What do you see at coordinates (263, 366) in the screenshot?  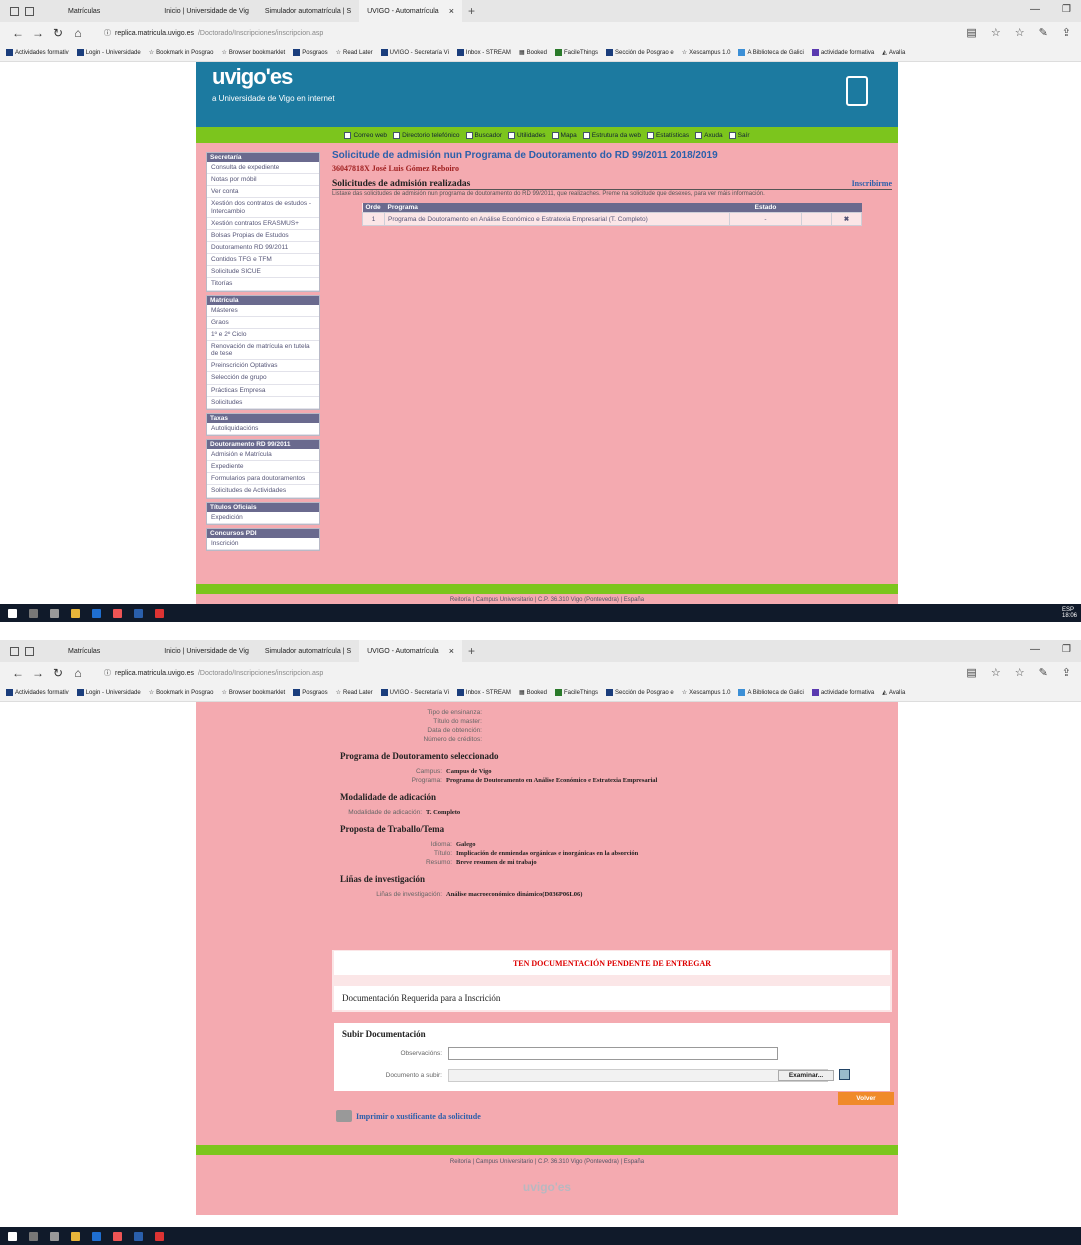 I see `sidebar-item: Preinscrición Optativas` at bounding box center [263, 366].